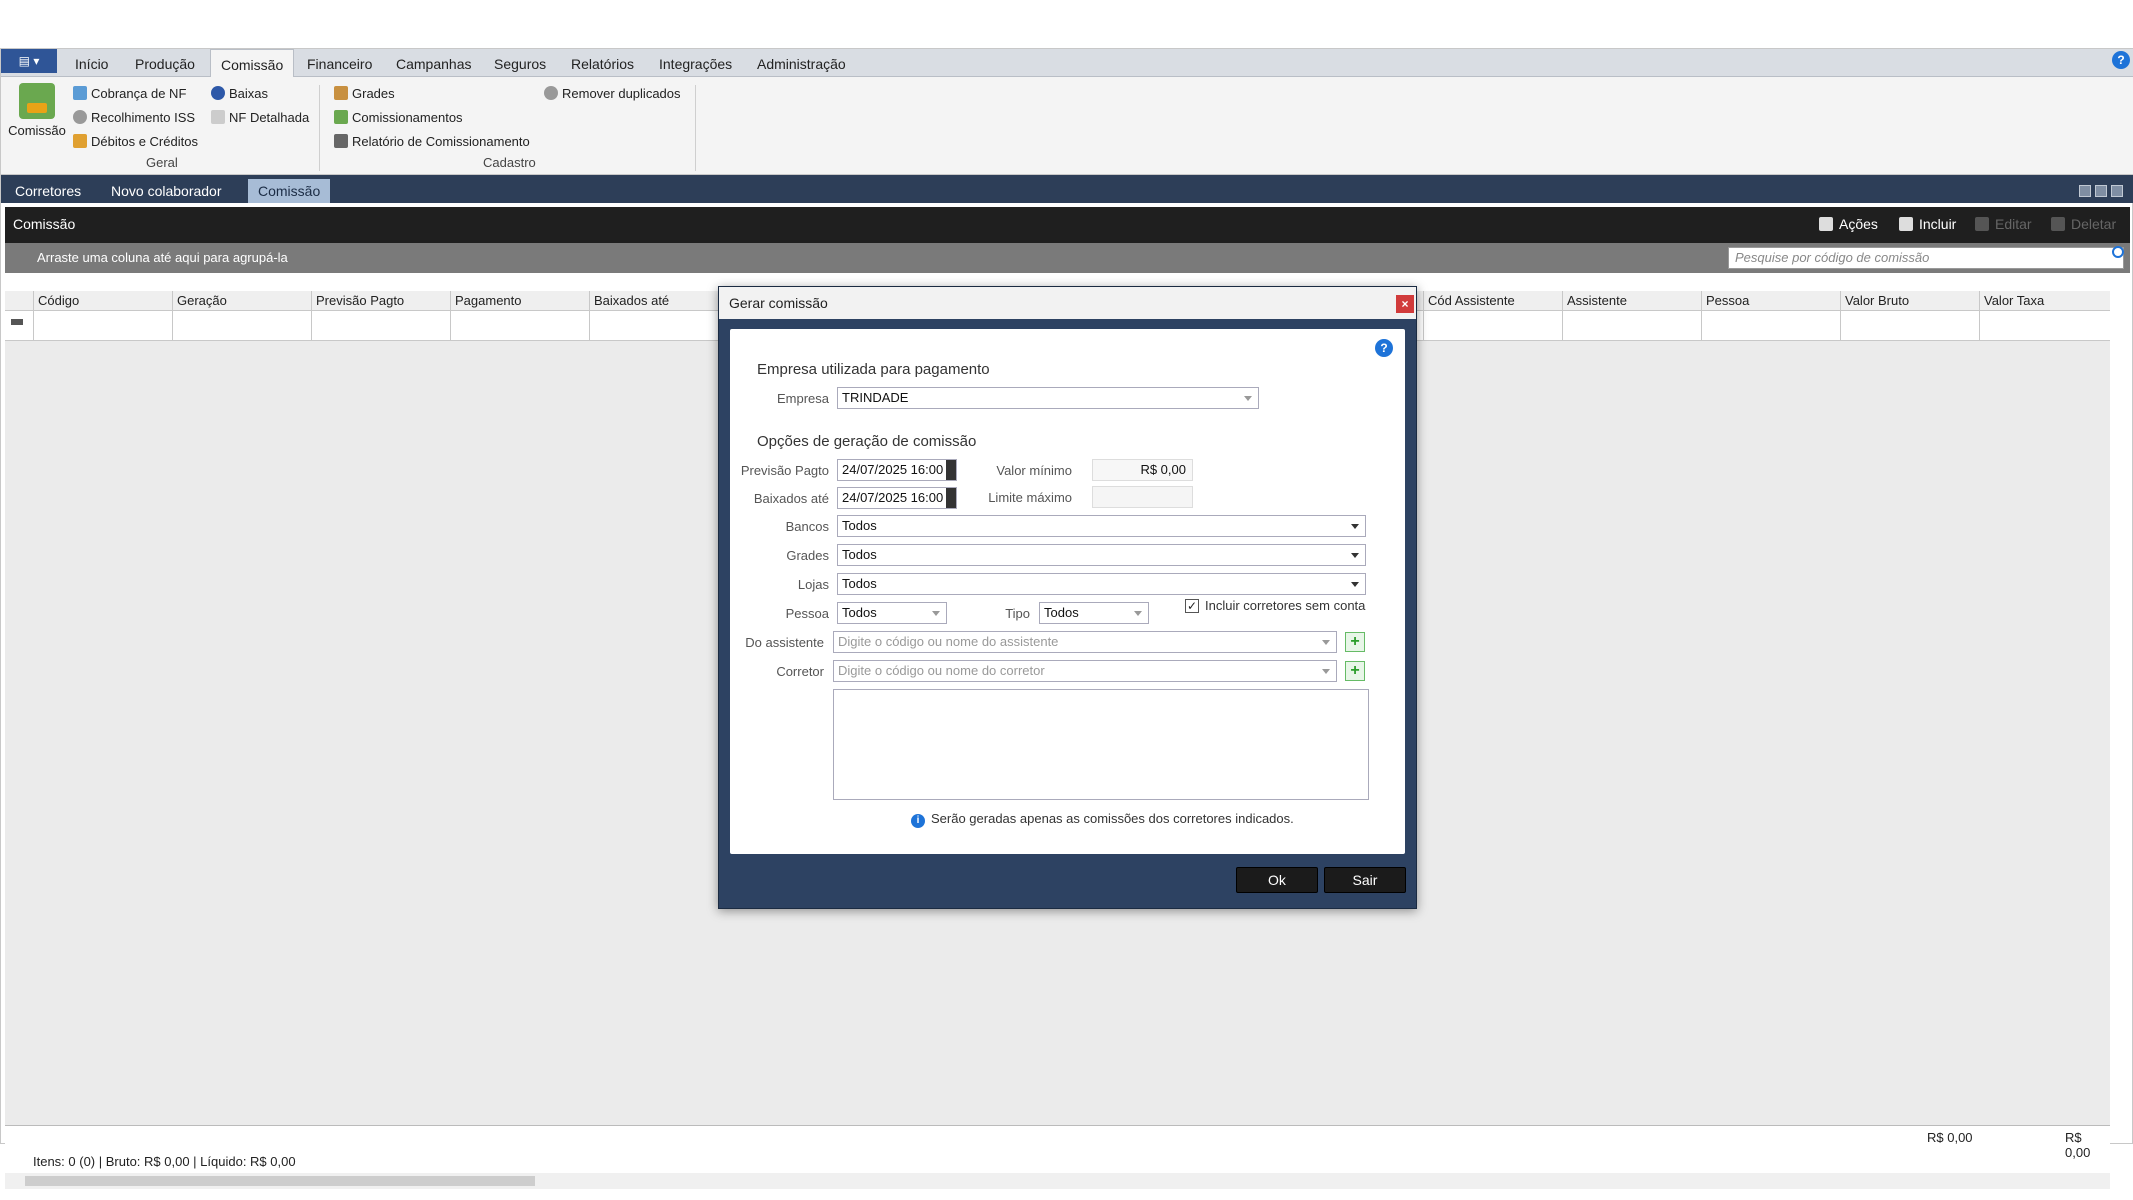 The height and width of the screenshot is (1200, 2133). Describe the element at coordinates (398, 118) in the screenshot. I see `ribbon-comissionamentos: Comissionamentos` at that location.